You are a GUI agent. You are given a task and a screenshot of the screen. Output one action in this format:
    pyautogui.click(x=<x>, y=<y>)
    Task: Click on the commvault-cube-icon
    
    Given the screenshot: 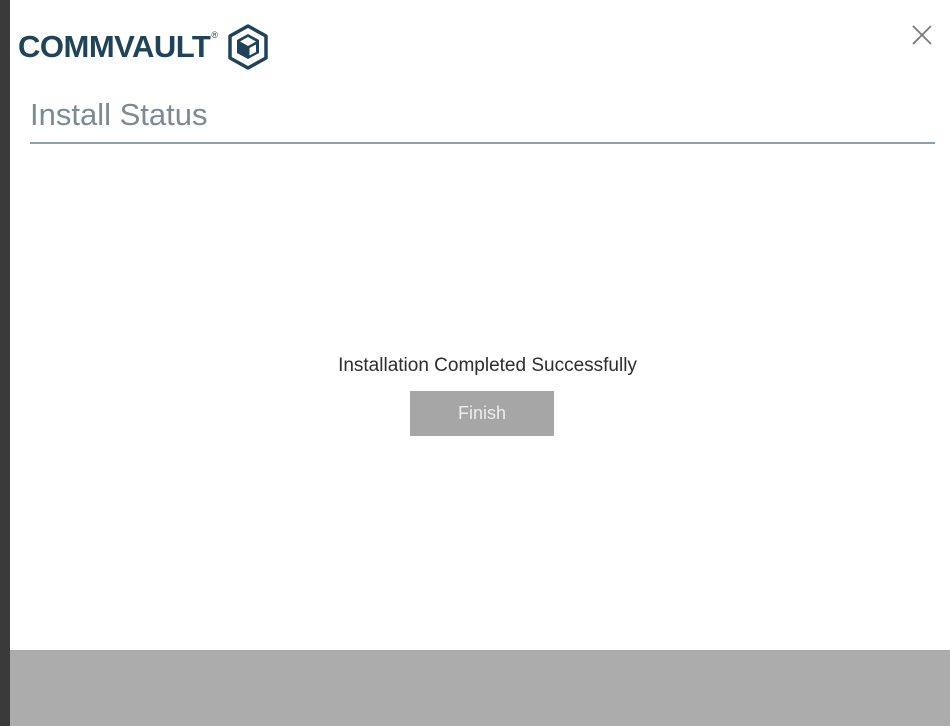 What is the action you would take?
    pyautogui.click(x=248, y=47)
    